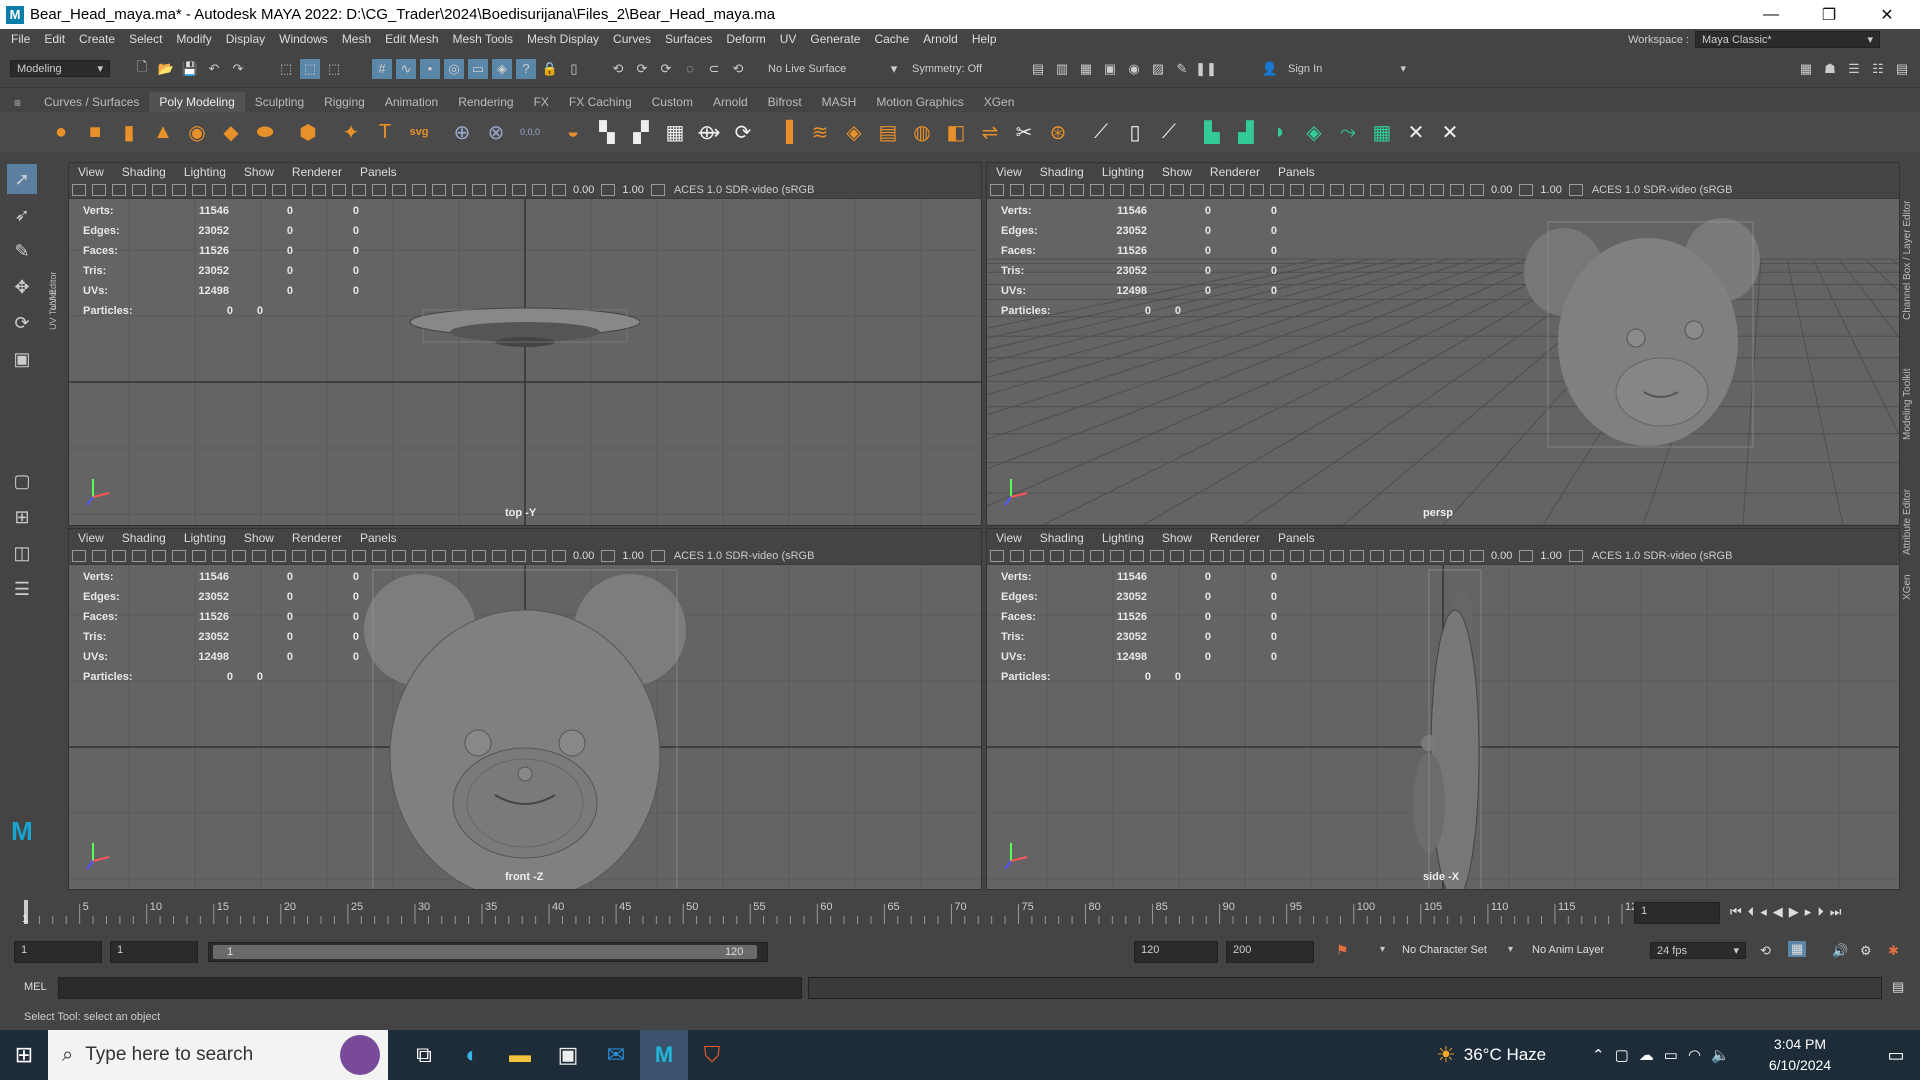 The height and width of the screenshot is (1080, 1920). Describe the element at coordinates (709, 132) in the screenshot. I see `boolean-icon: ⟴` at that location.